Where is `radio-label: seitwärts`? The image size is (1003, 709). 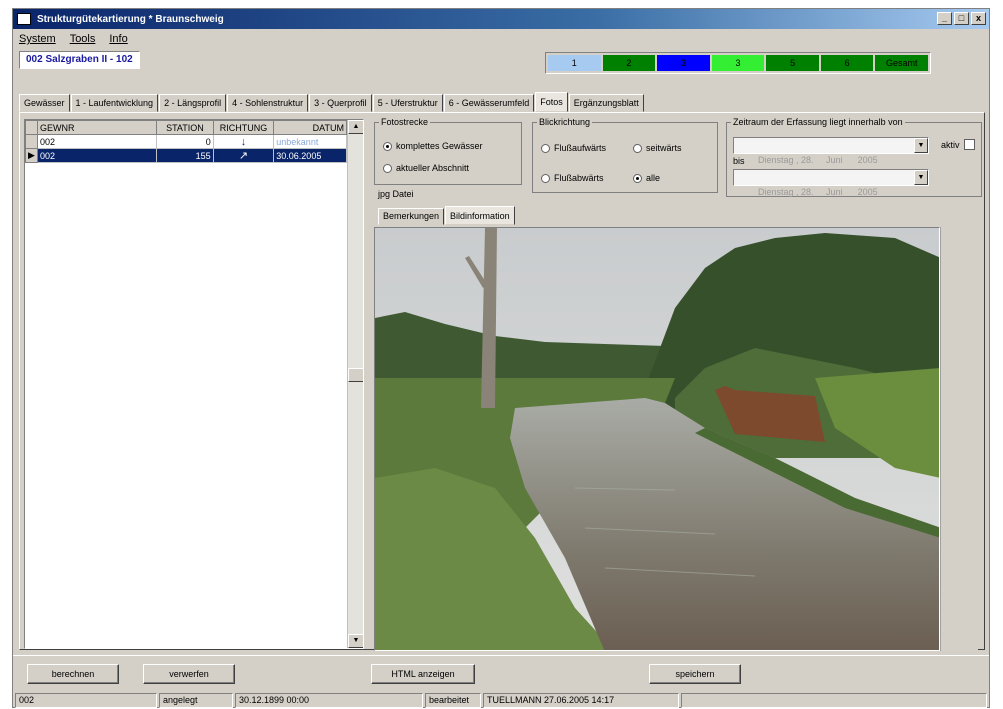 radio-label: seitwärts is located at coordinates (664, 148).